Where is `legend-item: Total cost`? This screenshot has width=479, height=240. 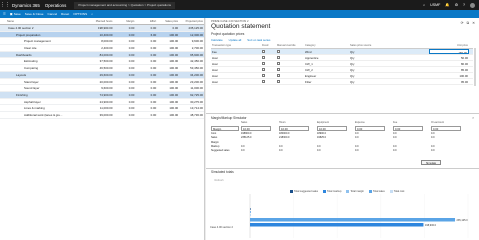 legend-item: Total cost is located at coordinates (396, 191).